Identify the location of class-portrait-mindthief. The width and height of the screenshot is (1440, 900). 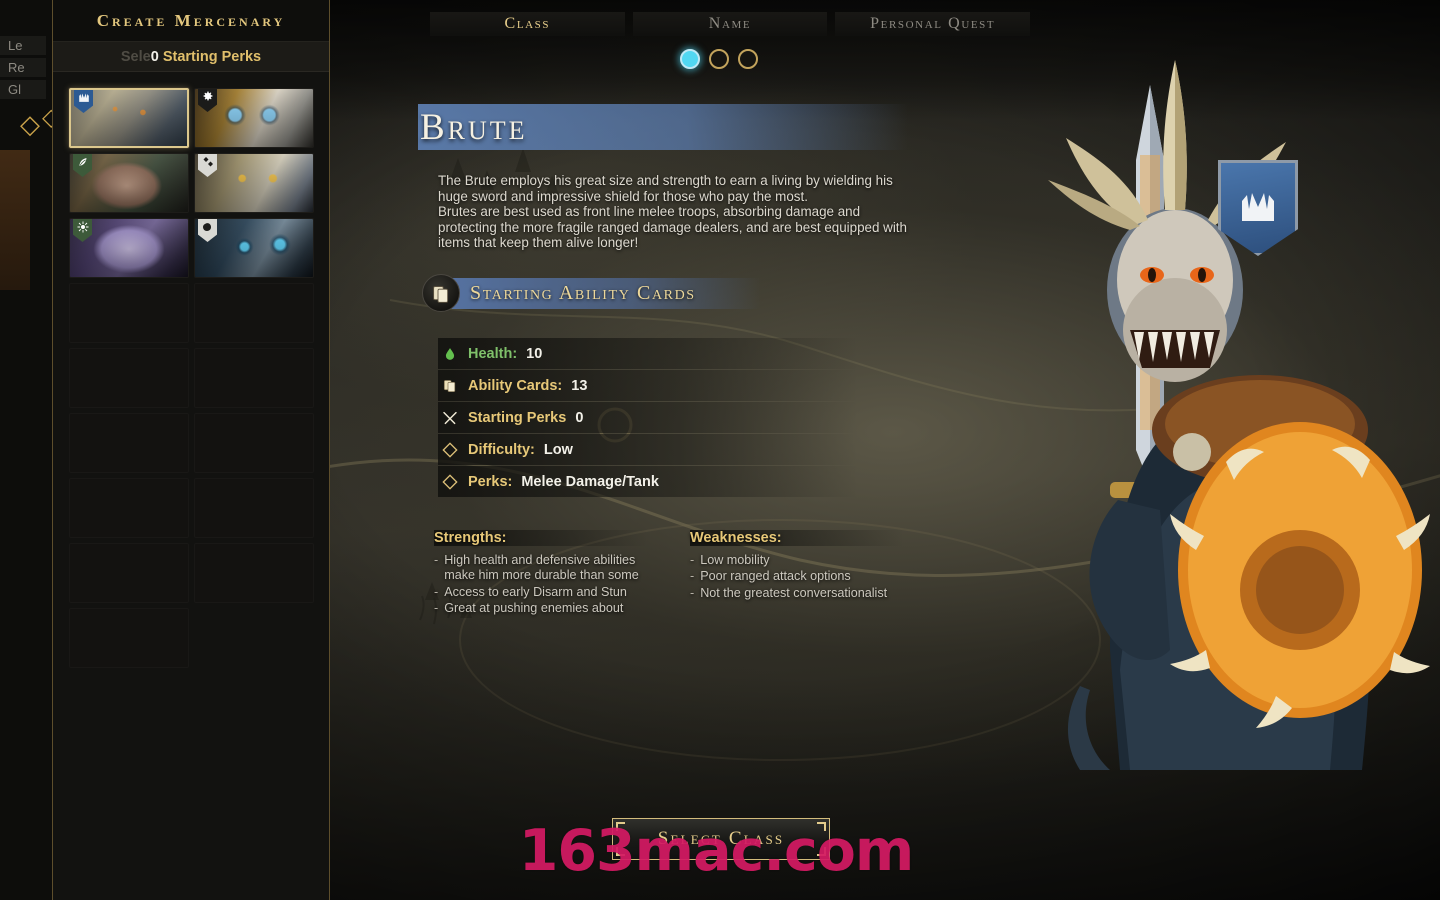
(254, 248).